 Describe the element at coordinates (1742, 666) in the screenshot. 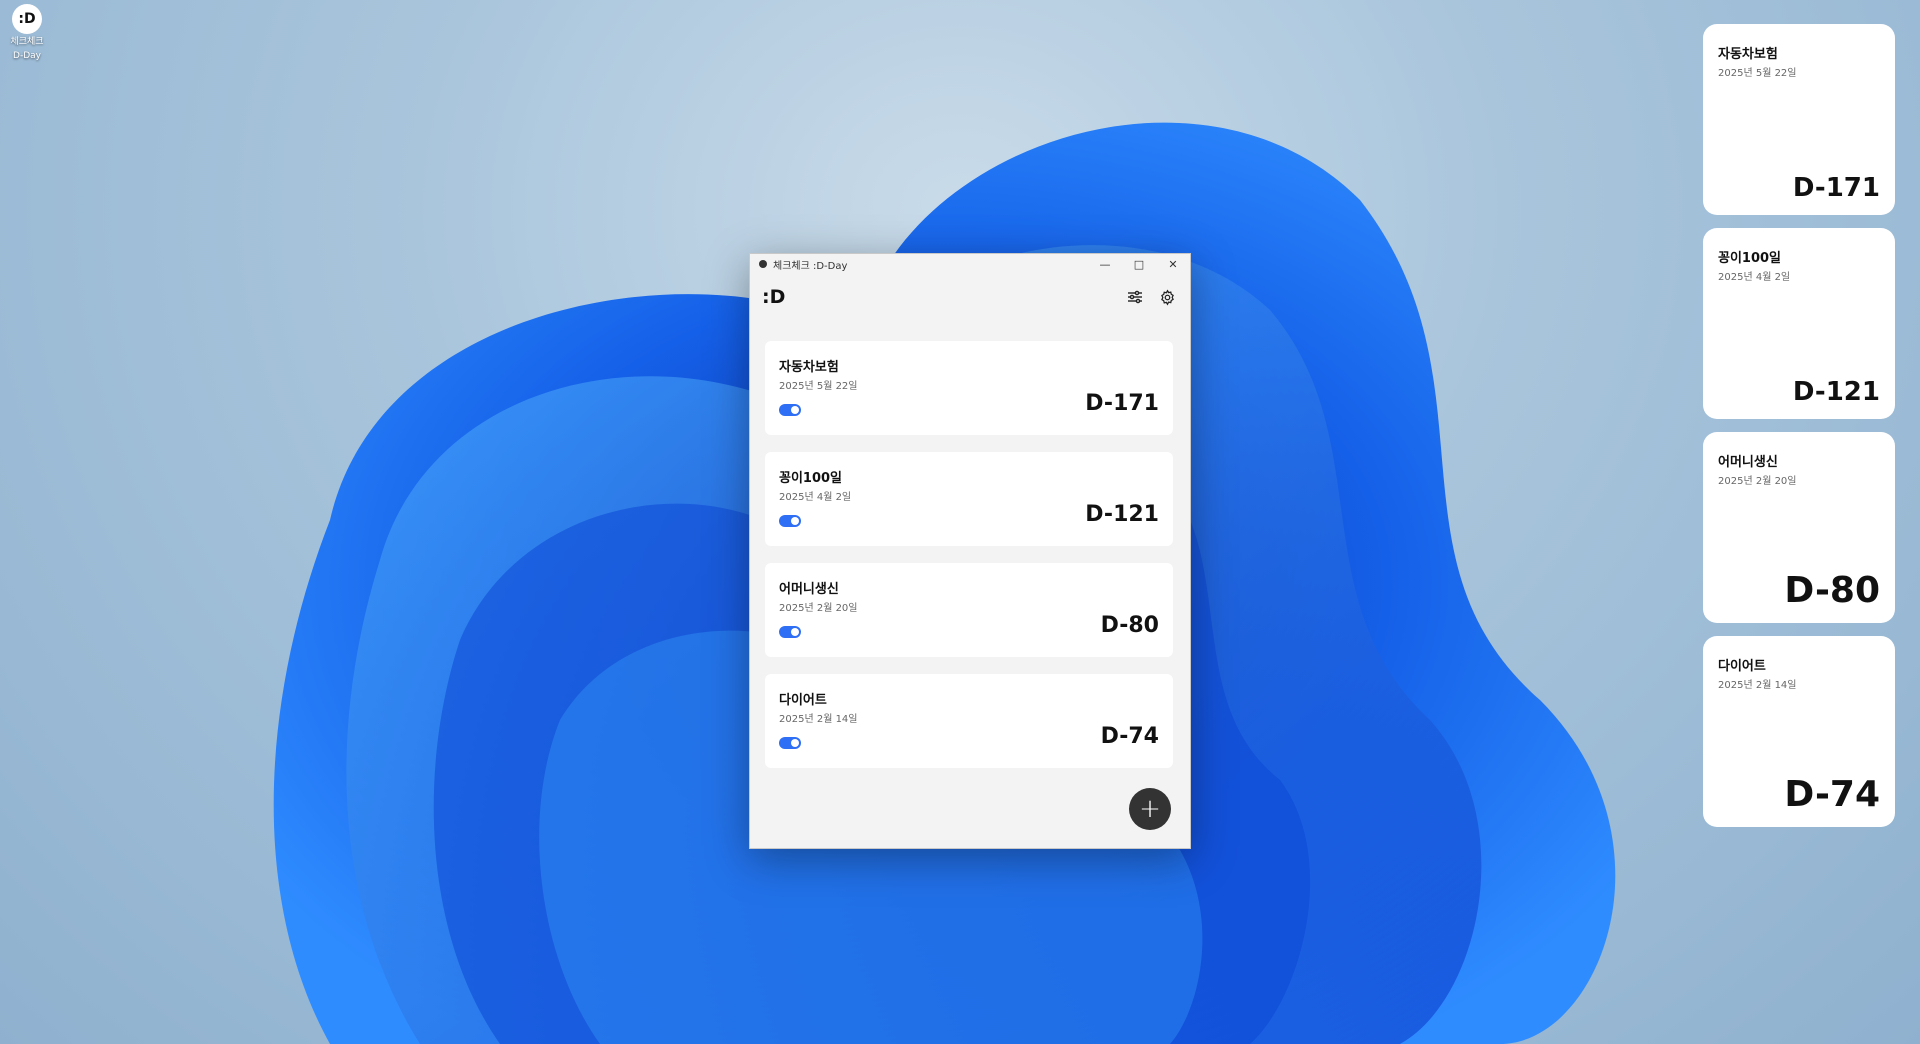

I see `widget-title: 다이어트` at that location.